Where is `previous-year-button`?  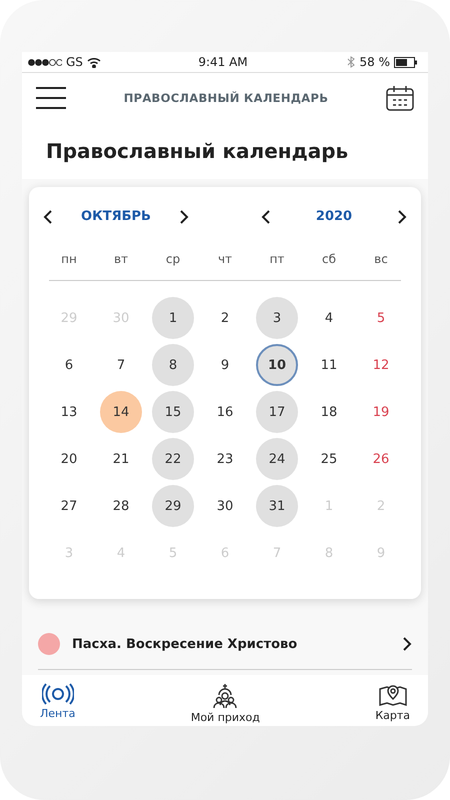
previous-year-button is located at coordinates (266, 217).